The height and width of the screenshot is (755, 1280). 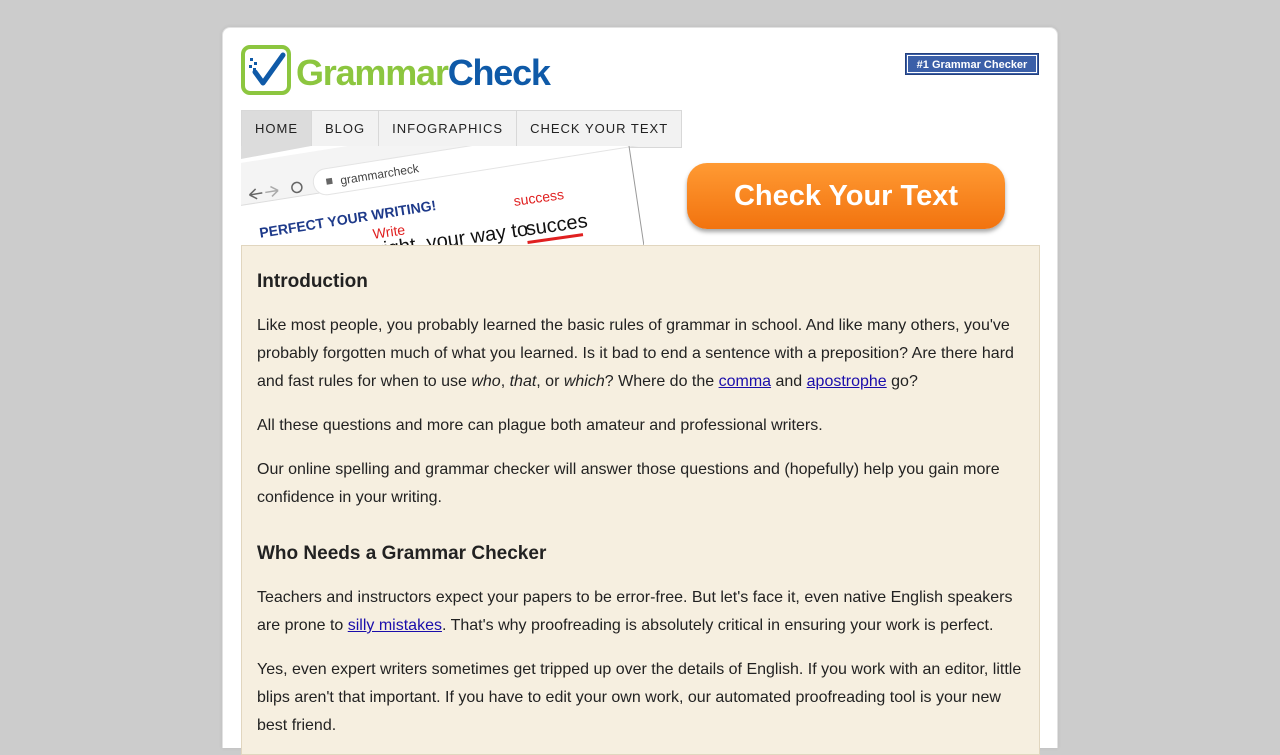 What do you see at coordinates (312, 281) in the screenshot?
I see `intro-heading: Introduction` at bounding box center [312, 281].